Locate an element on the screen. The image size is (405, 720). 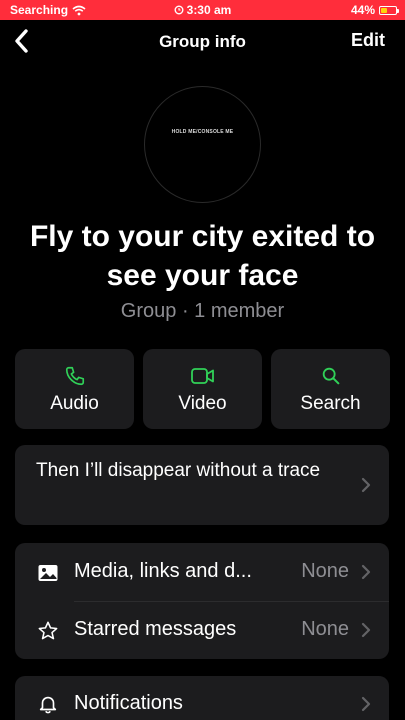
starred-messages-row: Starred messages None is located at coordinates (202, 630).